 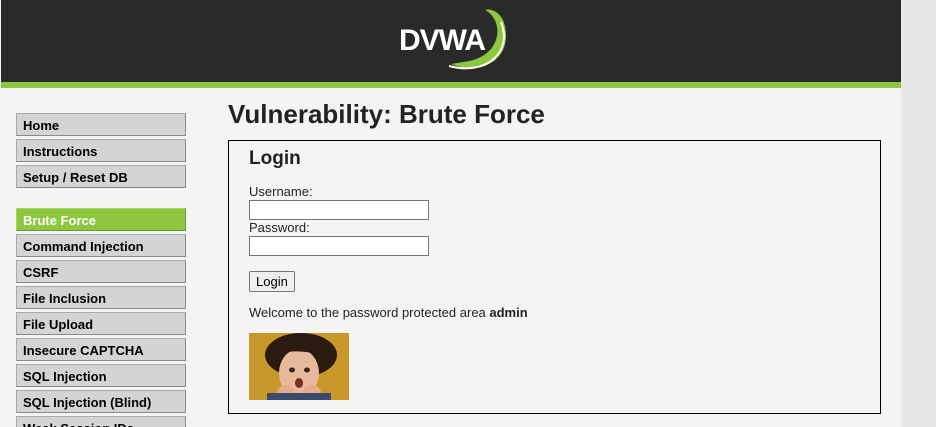 I want to click on dvwa-logo: DVWA, so click(x=453, y=39).